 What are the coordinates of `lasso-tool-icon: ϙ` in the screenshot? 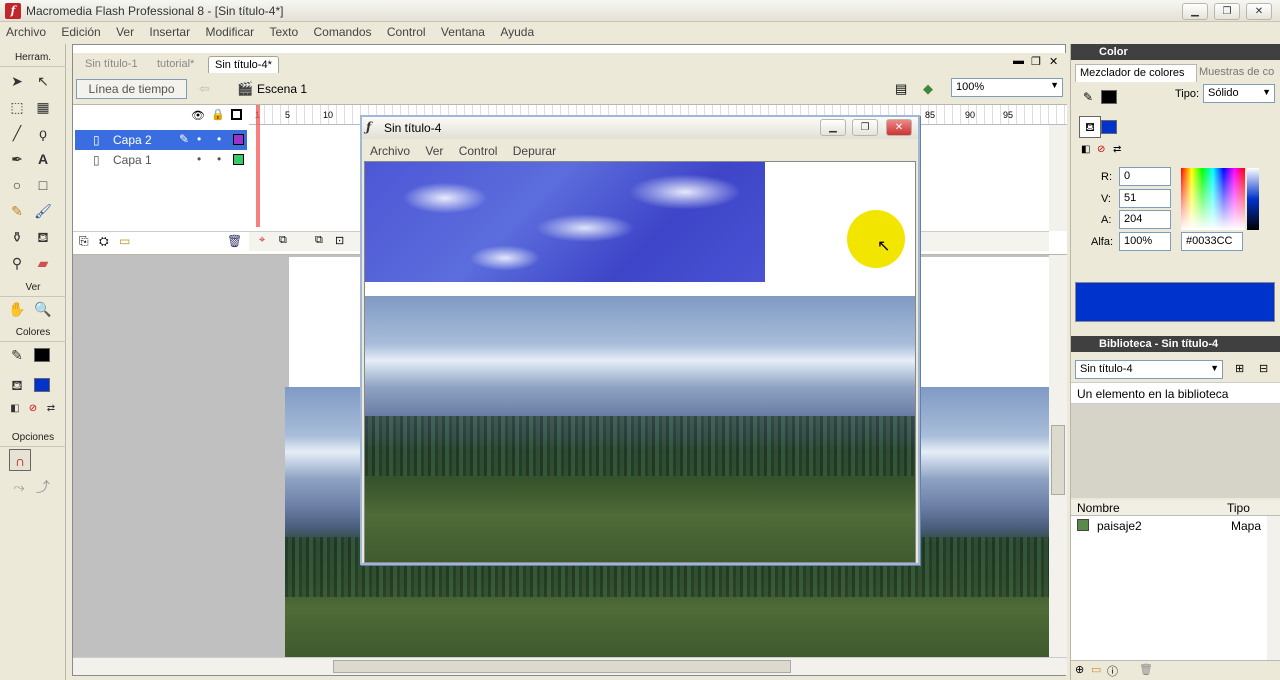 It's located at (43, 133).